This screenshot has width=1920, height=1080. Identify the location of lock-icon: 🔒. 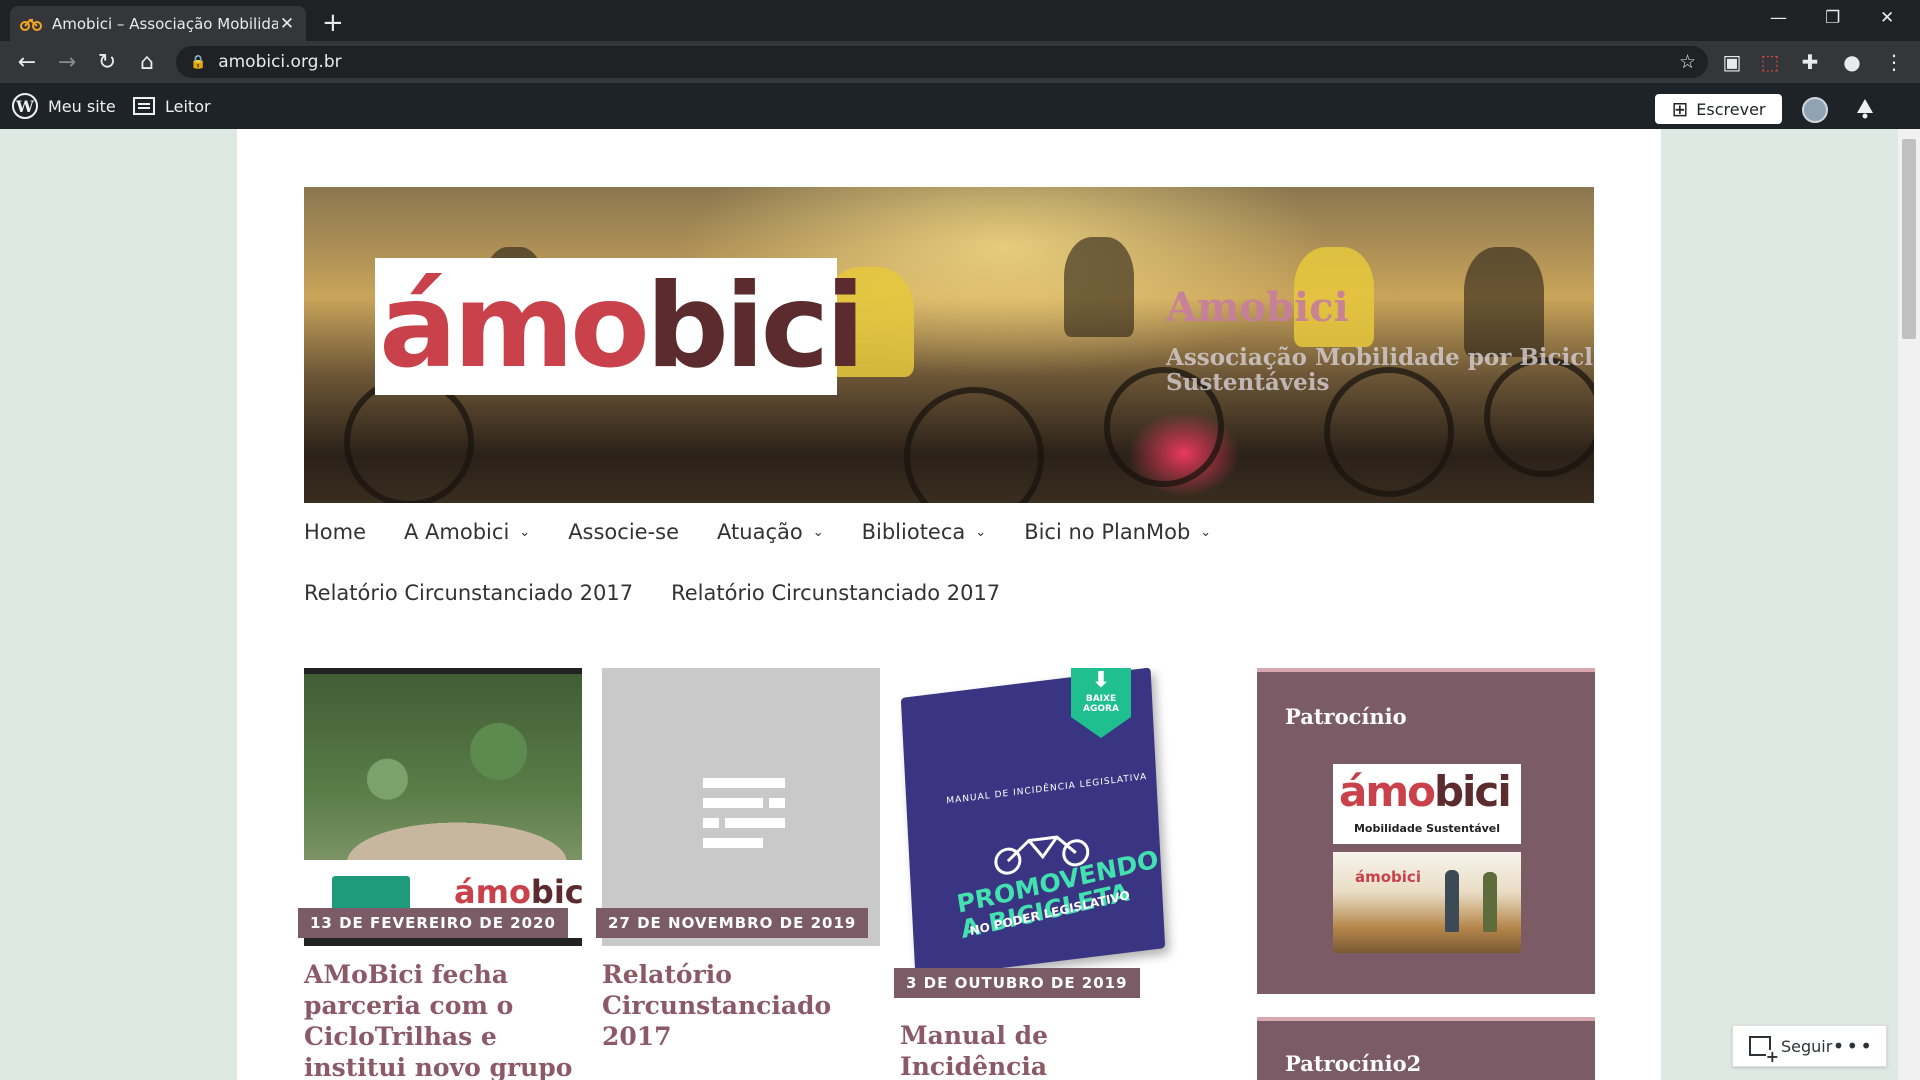
(198, 62).